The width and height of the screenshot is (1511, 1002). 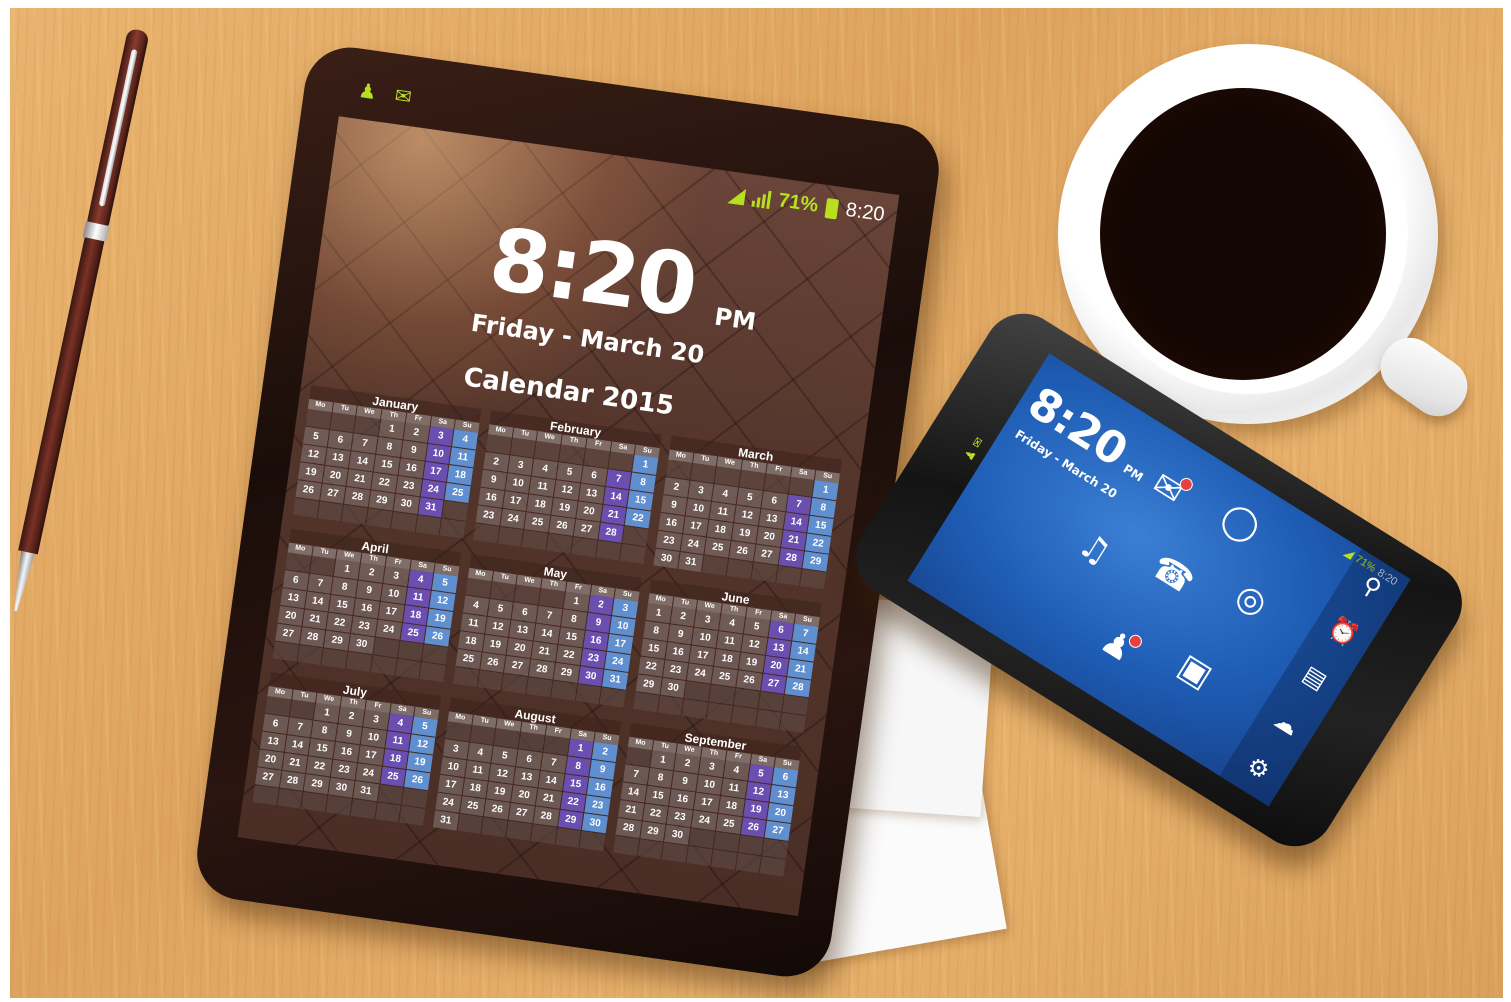 I want to click on calendar-day: 23, so click(x=597, y=805).